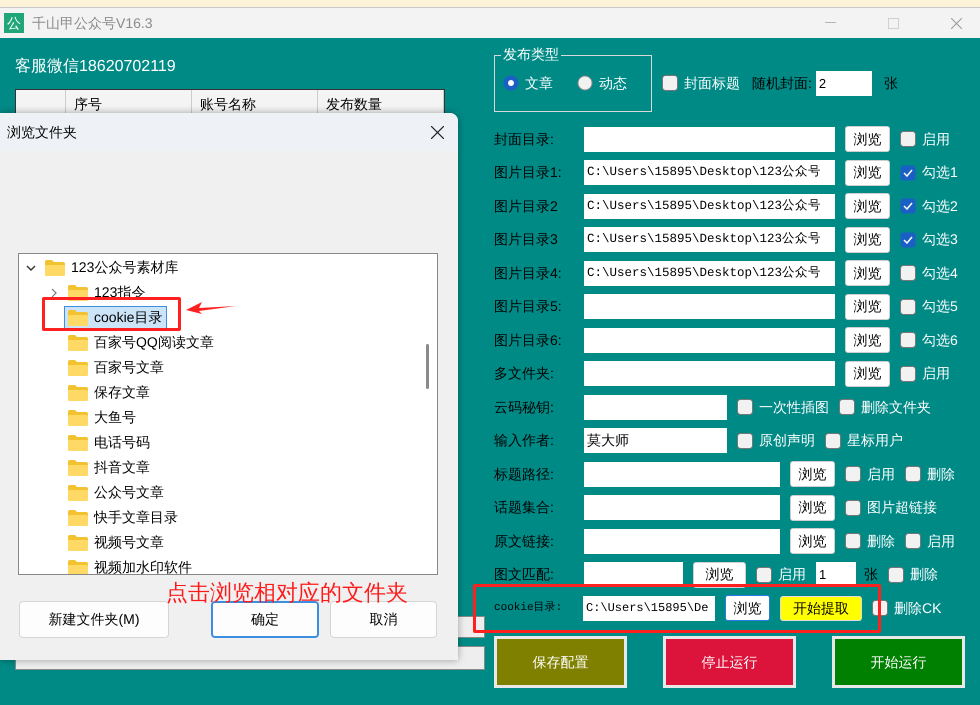  I want to click on start-button: 开始运行, so click(898, 662).